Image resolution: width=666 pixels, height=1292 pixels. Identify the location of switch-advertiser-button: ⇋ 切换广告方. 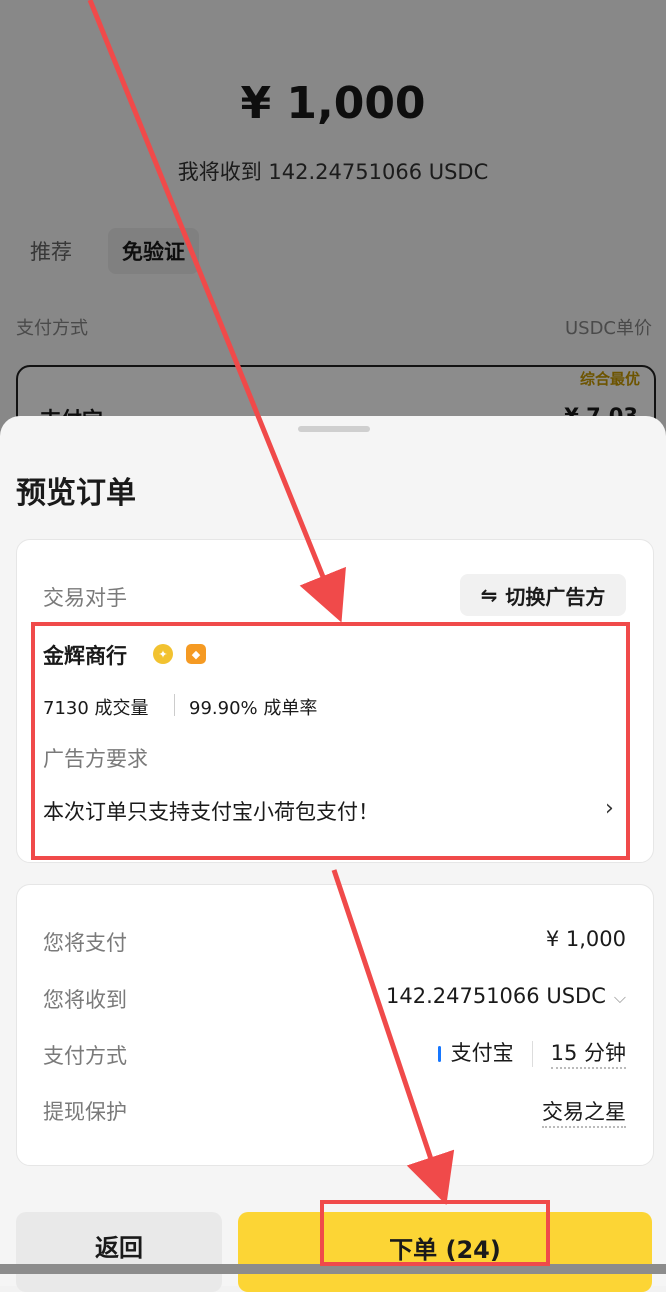
(543, 595).